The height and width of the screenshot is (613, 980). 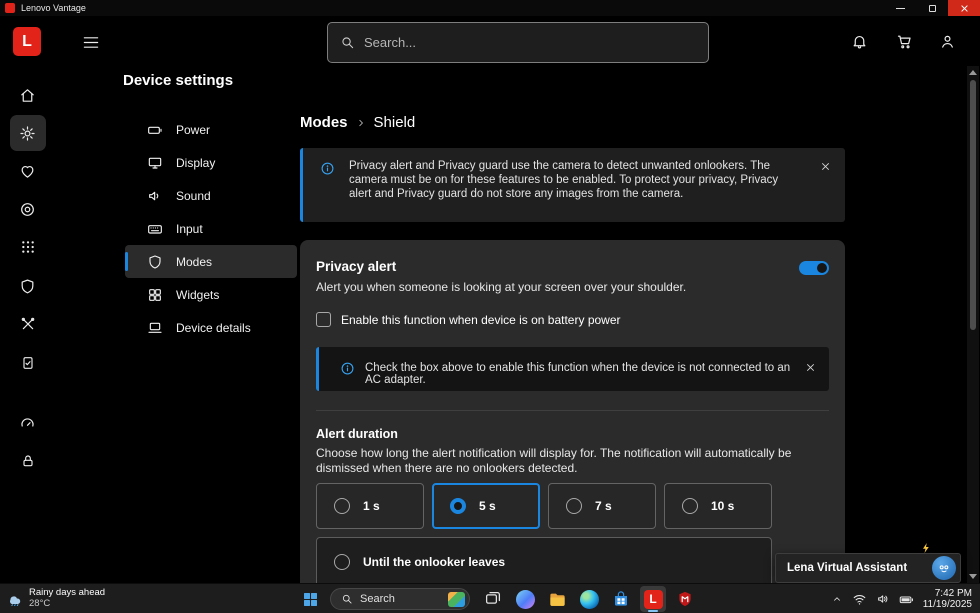 I want to click on start-button, so click(x=310, y=599).